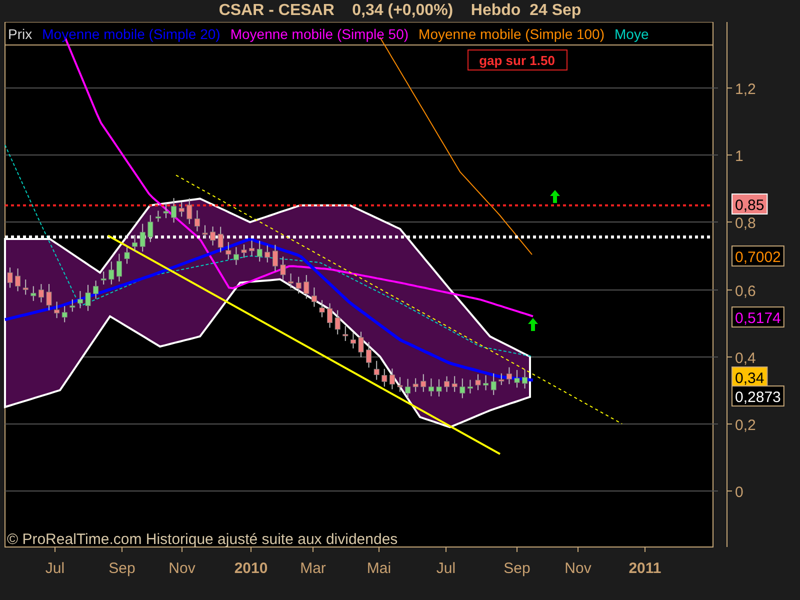 The width and height of the screenshot is (800, 600). Describe the element at coordinates (202, 539) in the screenshot. I see `copyright-text: © ProRealTime.com Historique ajusté suite aux dividendes` at that location.